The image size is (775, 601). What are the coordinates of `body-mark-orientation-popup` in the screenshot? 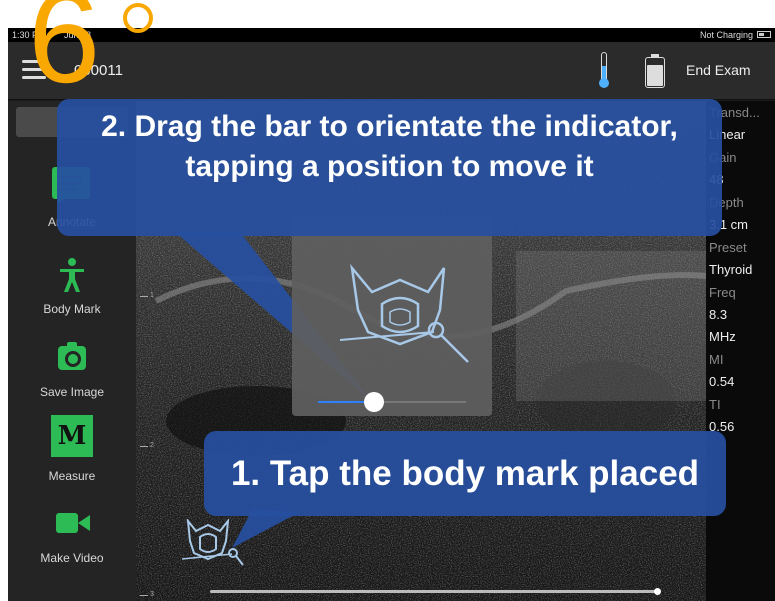 It's located at (392, 316).